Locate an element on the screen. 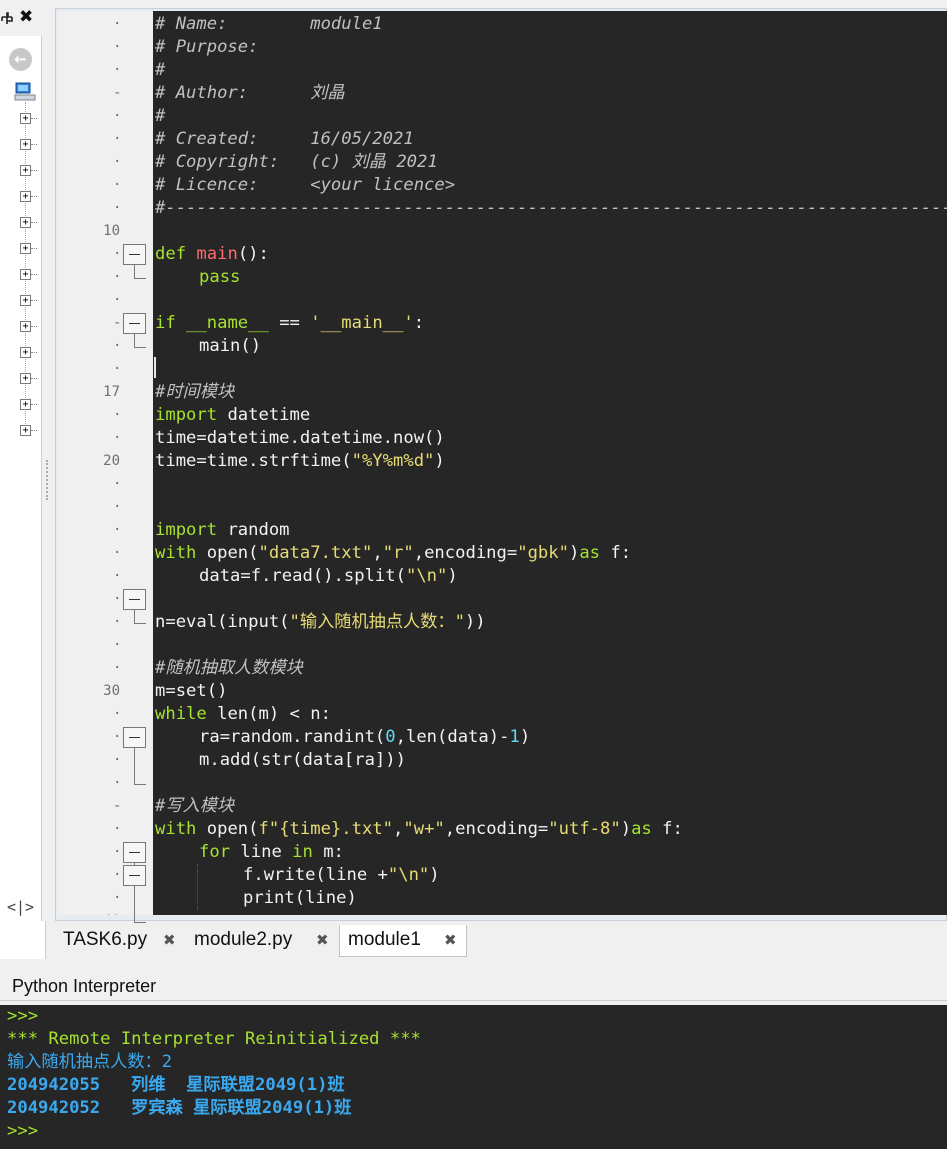  code-line: #写入模块 is located at coordinates (195, 806).